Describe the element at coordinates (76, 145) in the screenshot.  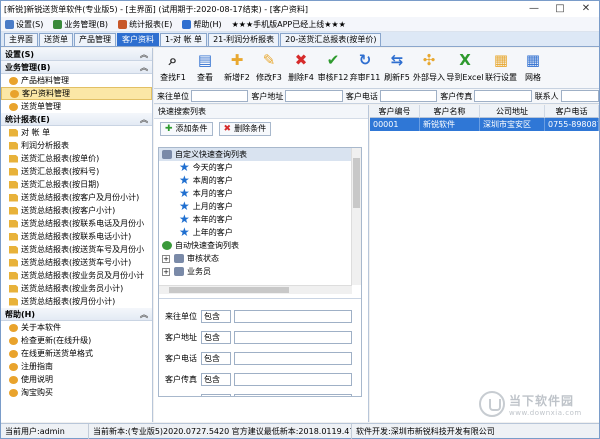
I see `sidebar-item: 利润分析报表` at that location.